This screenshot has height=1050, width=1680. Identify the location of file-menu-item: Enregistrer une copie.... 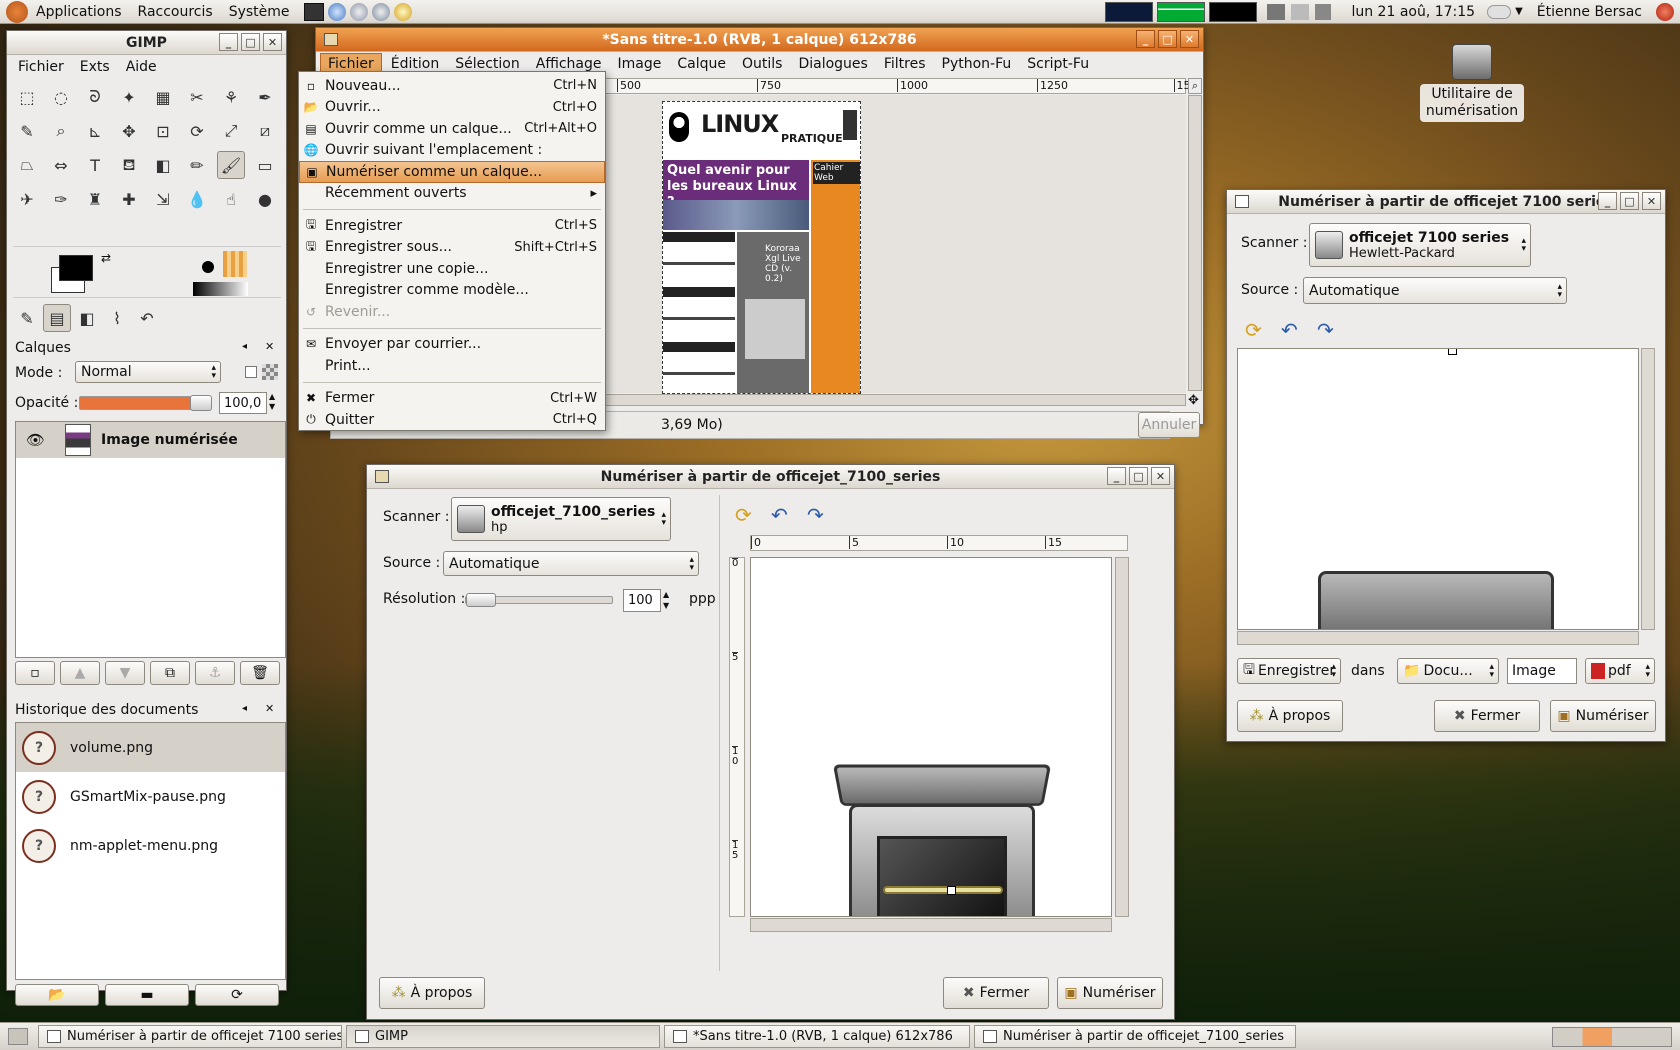
(452, 269).